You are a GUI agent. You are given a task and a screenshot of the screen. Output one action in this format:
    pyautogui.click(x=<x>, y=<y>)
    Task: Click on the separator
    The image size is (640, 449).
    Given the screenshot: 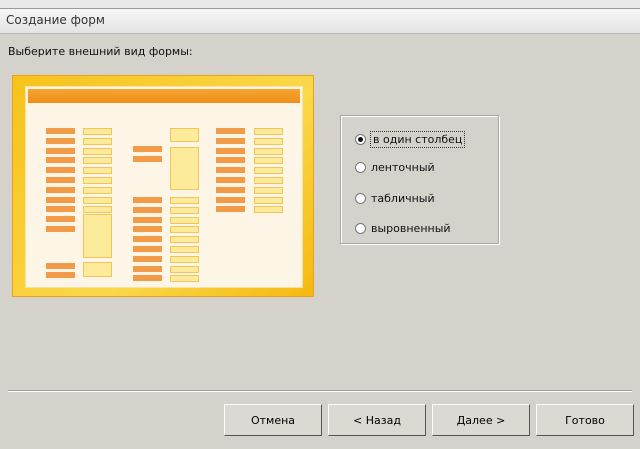 What is the action you would take?
    pyautogui.click(x=320, y=391)
    